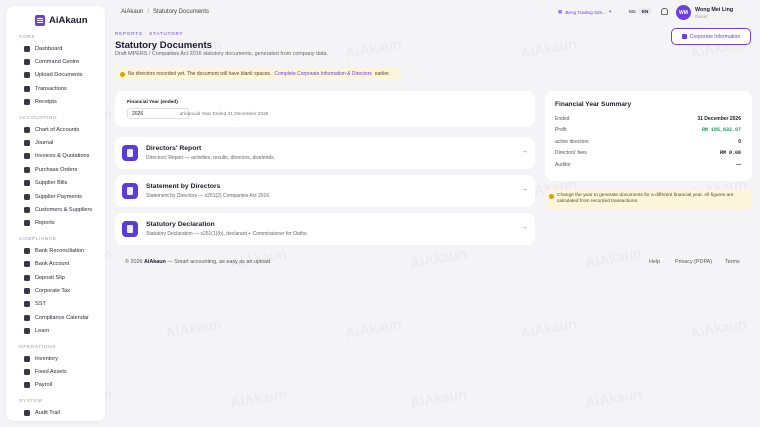 The height and width of the screenshot is (427, 760). Describe the element at coordinates (51, 371) in the screenshot. I see `sidebar-item-label: Fixed Assets` at that location.